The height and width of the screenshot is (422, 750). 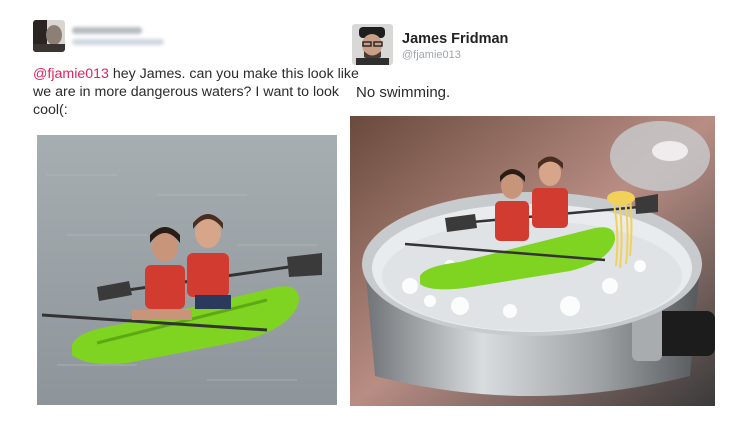 I want to click on left-user-avatar, so click(x=49, y=36).